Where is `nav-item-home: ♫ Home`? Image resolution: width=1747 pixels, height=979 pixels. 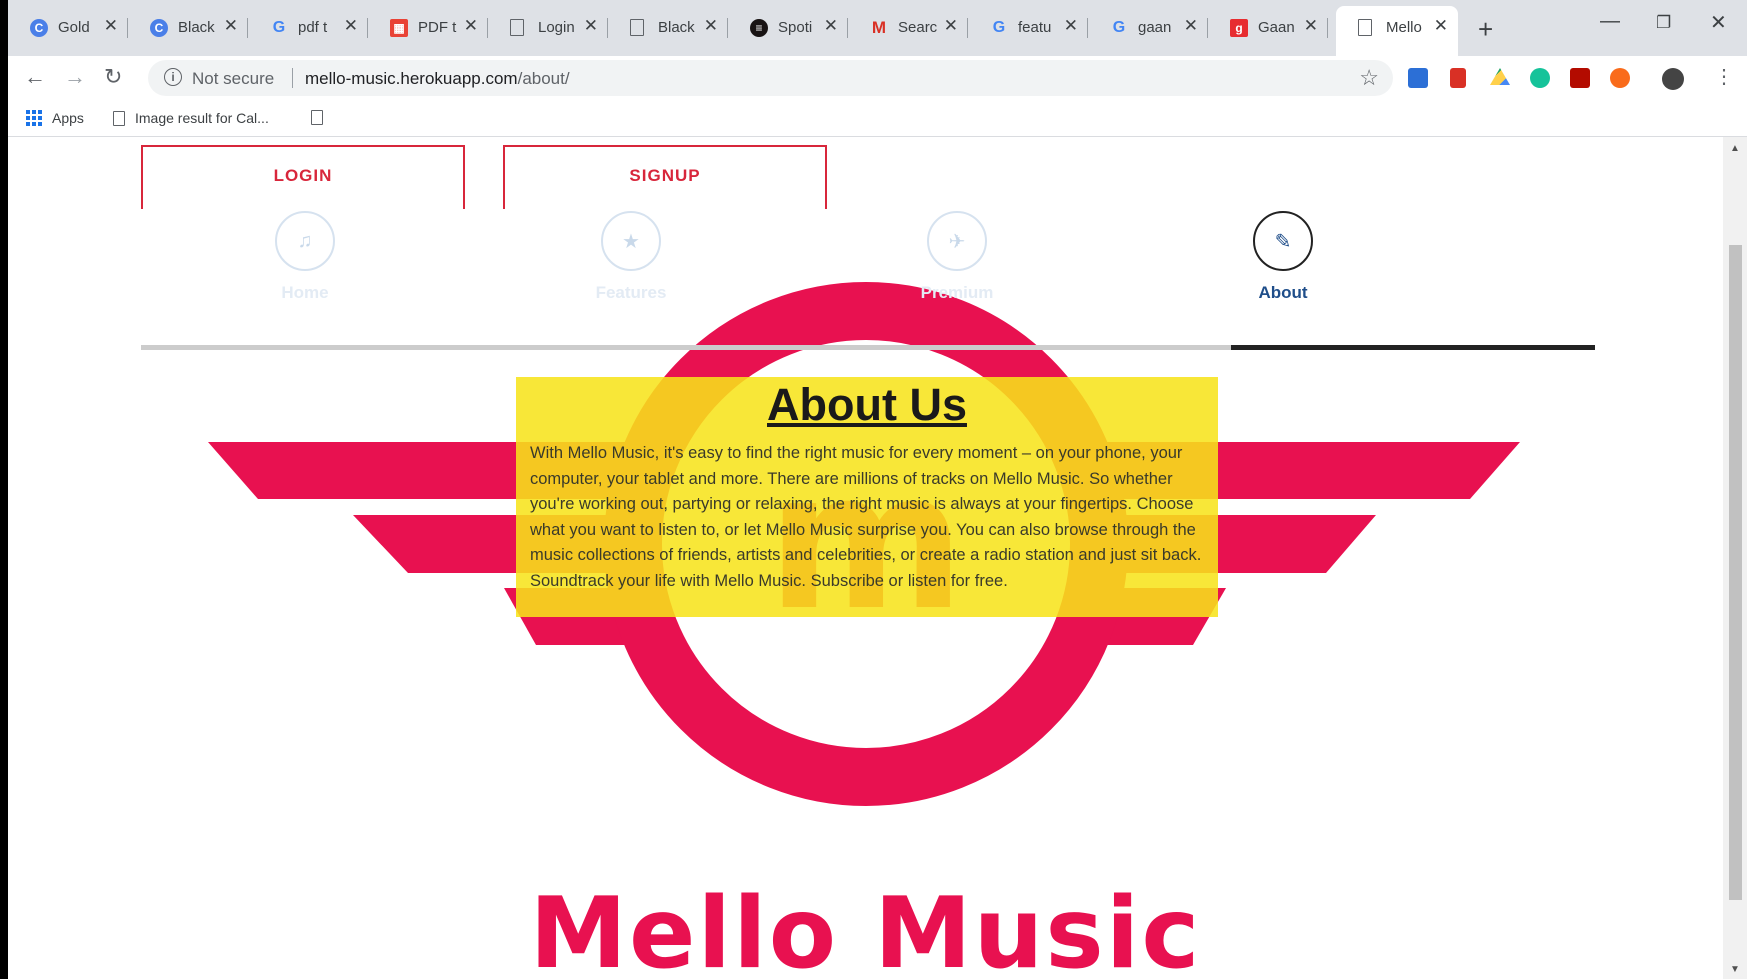
nav-item-home: ♫ Home is located at coordinates (305, 257).